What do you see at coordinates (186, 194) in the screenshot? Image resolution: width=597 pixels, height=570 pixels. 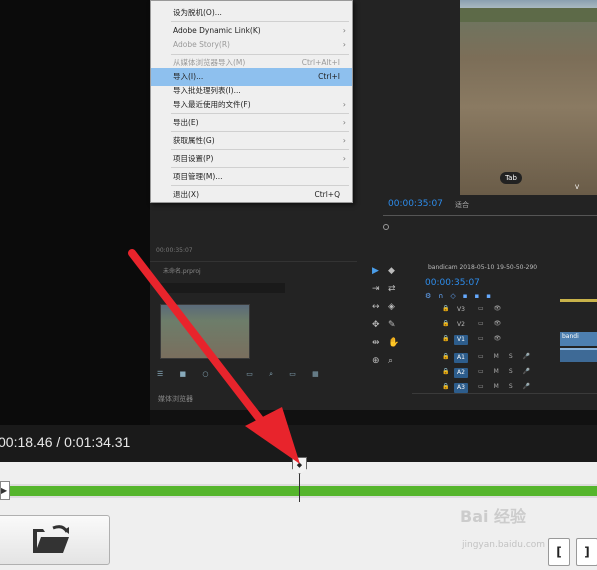 I see `menu-item-label: 退出(X)` at bounding box center [186, 194].